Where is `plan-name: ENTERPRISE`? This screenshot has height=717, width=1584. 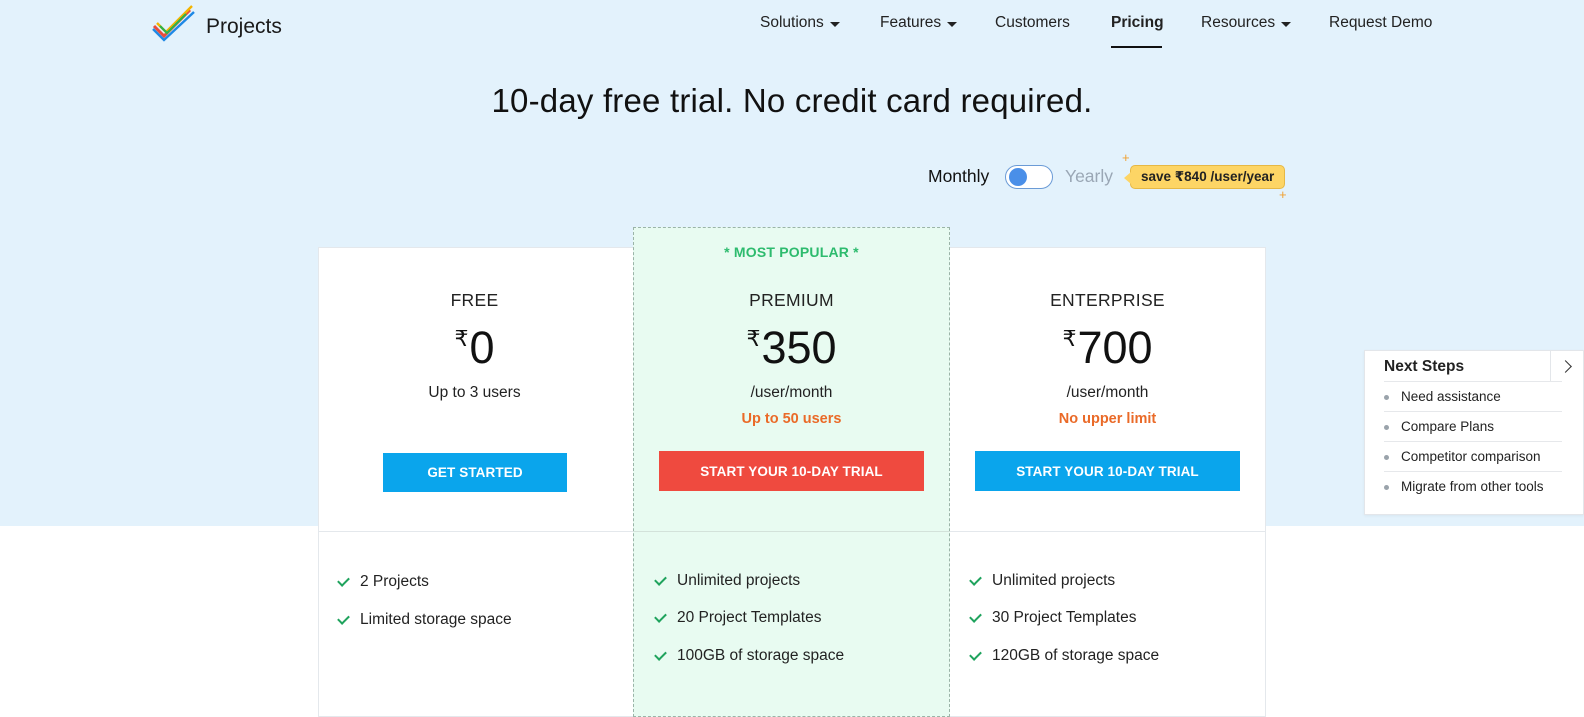 plan-name: ENTERPRISE is located at coordinates (1107, 300).